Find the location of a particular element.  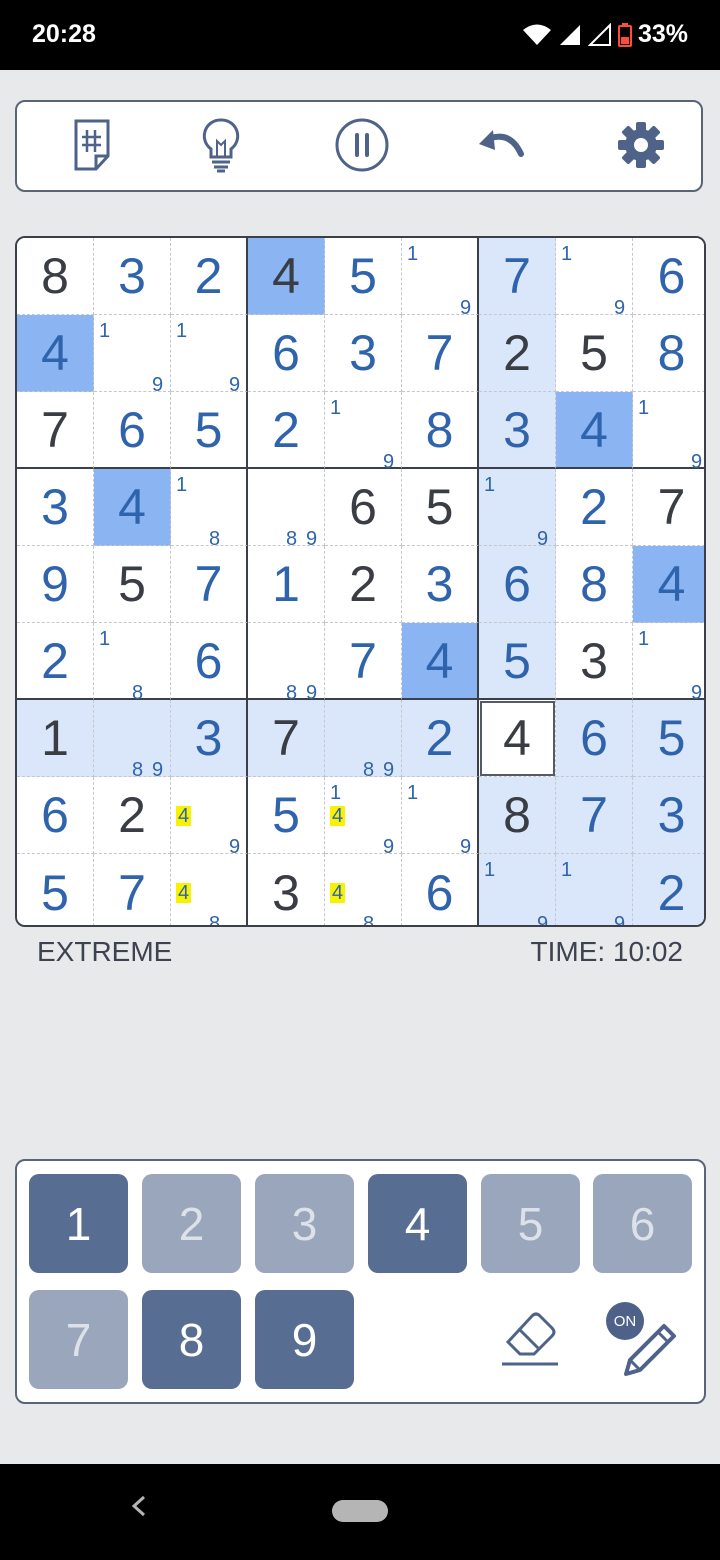

number-key-8: 8 is located at coordinates (191, 1339).